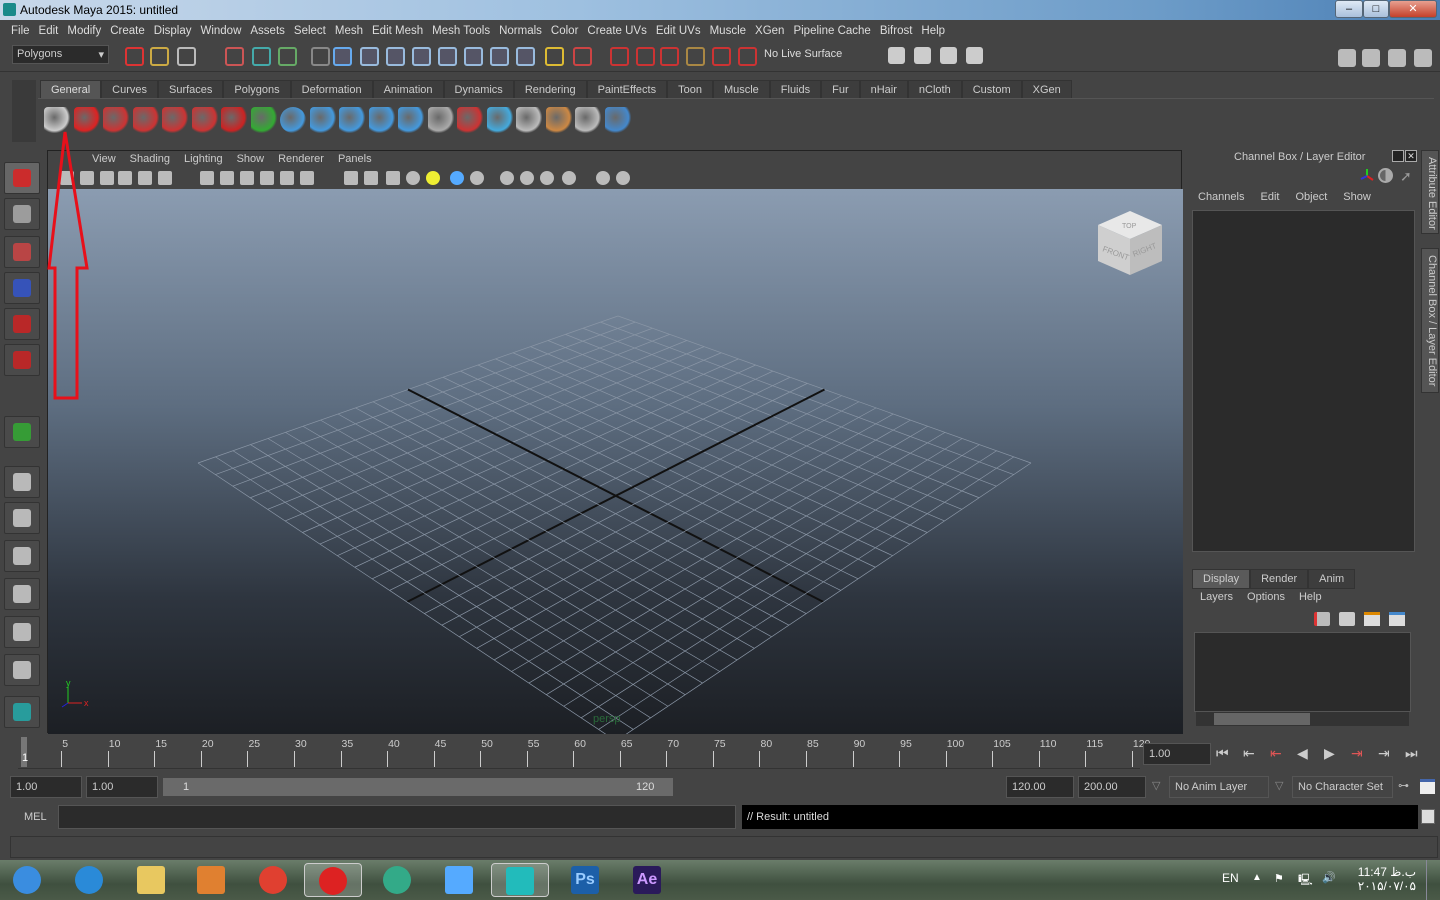  What do you see at coordinates (22, 670) in the screenshot?
I see `persp-uv-layout` at bounding box center [22, 670].